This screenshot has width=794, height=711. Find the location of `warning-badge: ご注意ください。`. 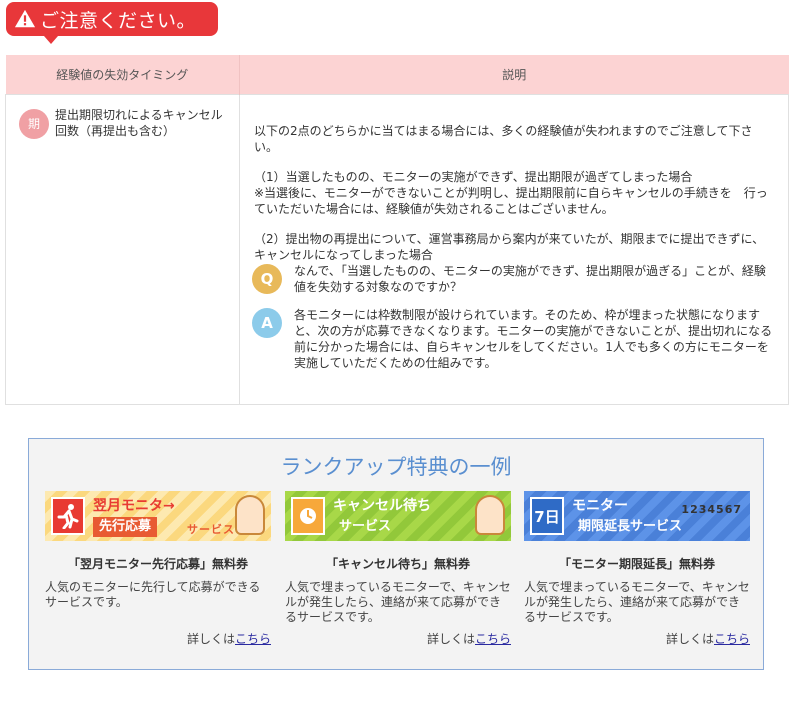

warning-badge: ご注意ください。 is located at coordinates (112, 23).